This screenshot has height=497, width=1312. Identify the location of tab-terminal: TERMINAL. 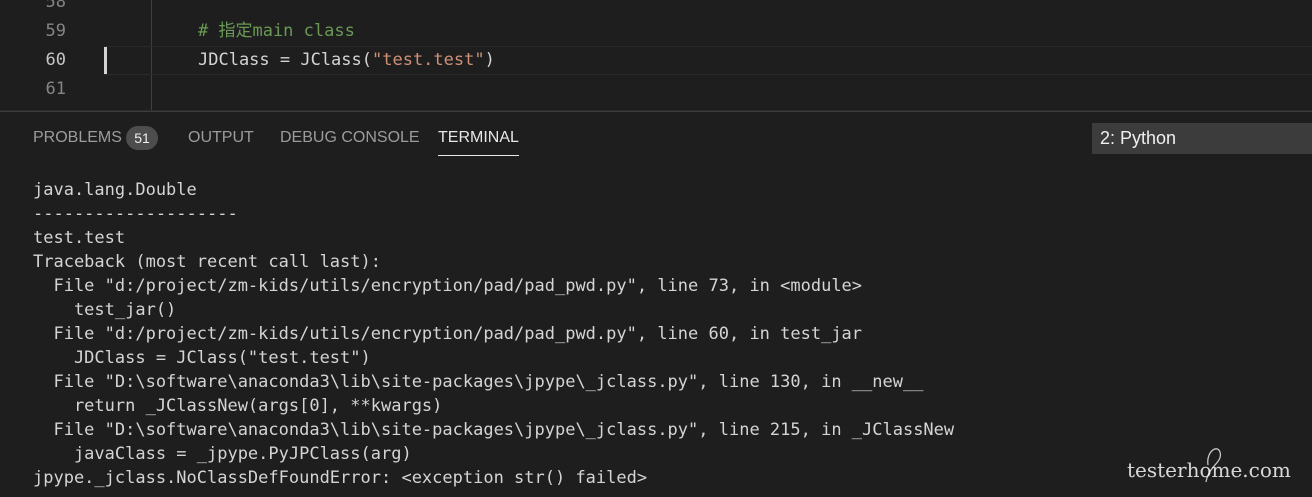
(478, 142).